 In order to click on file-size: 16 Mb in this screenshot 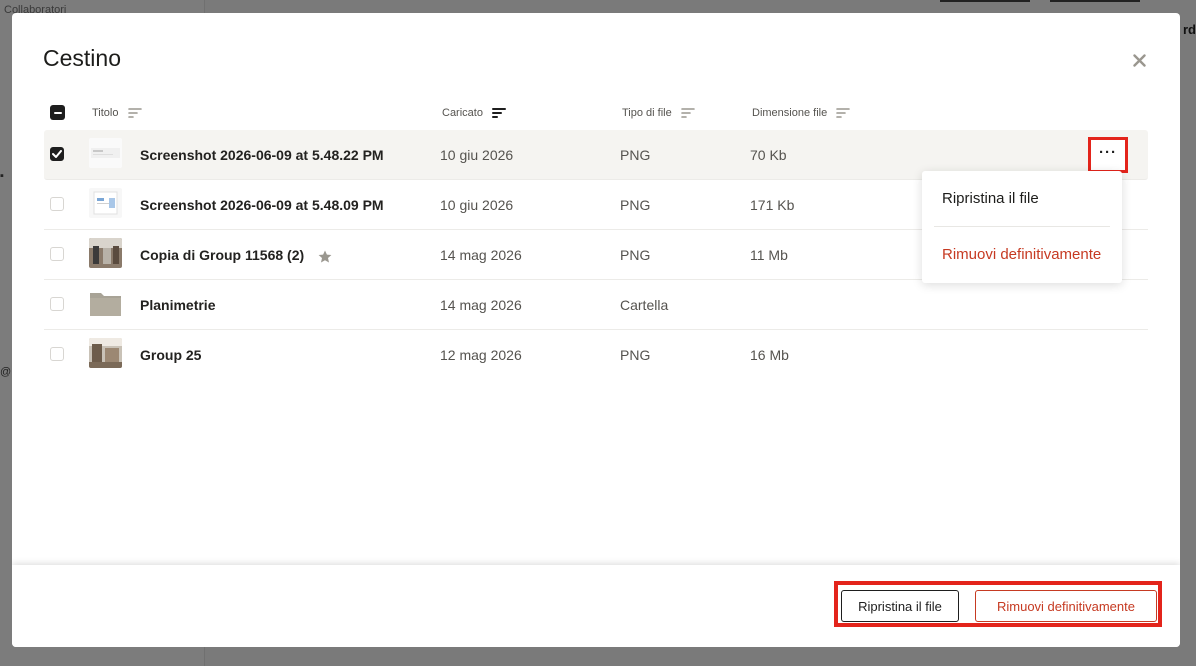, I will do `click(769, 354)`.